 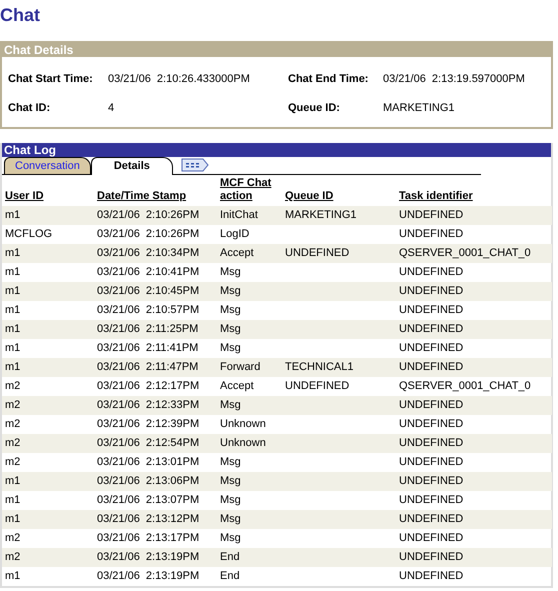 What do you see at coordinates (329, 79) in the screenshot?
I see `field-label: Chat End Time:` at bounding box center [329, 79].